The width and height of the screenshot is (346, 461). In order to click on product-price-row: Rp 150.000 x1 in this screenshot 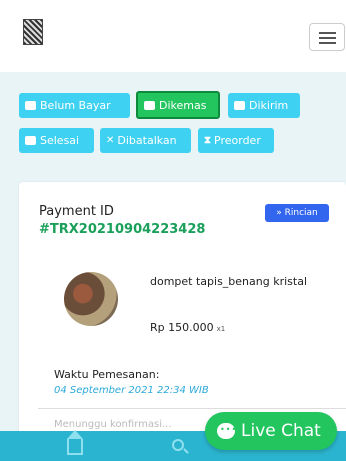, I will do `click(187, 327)`.